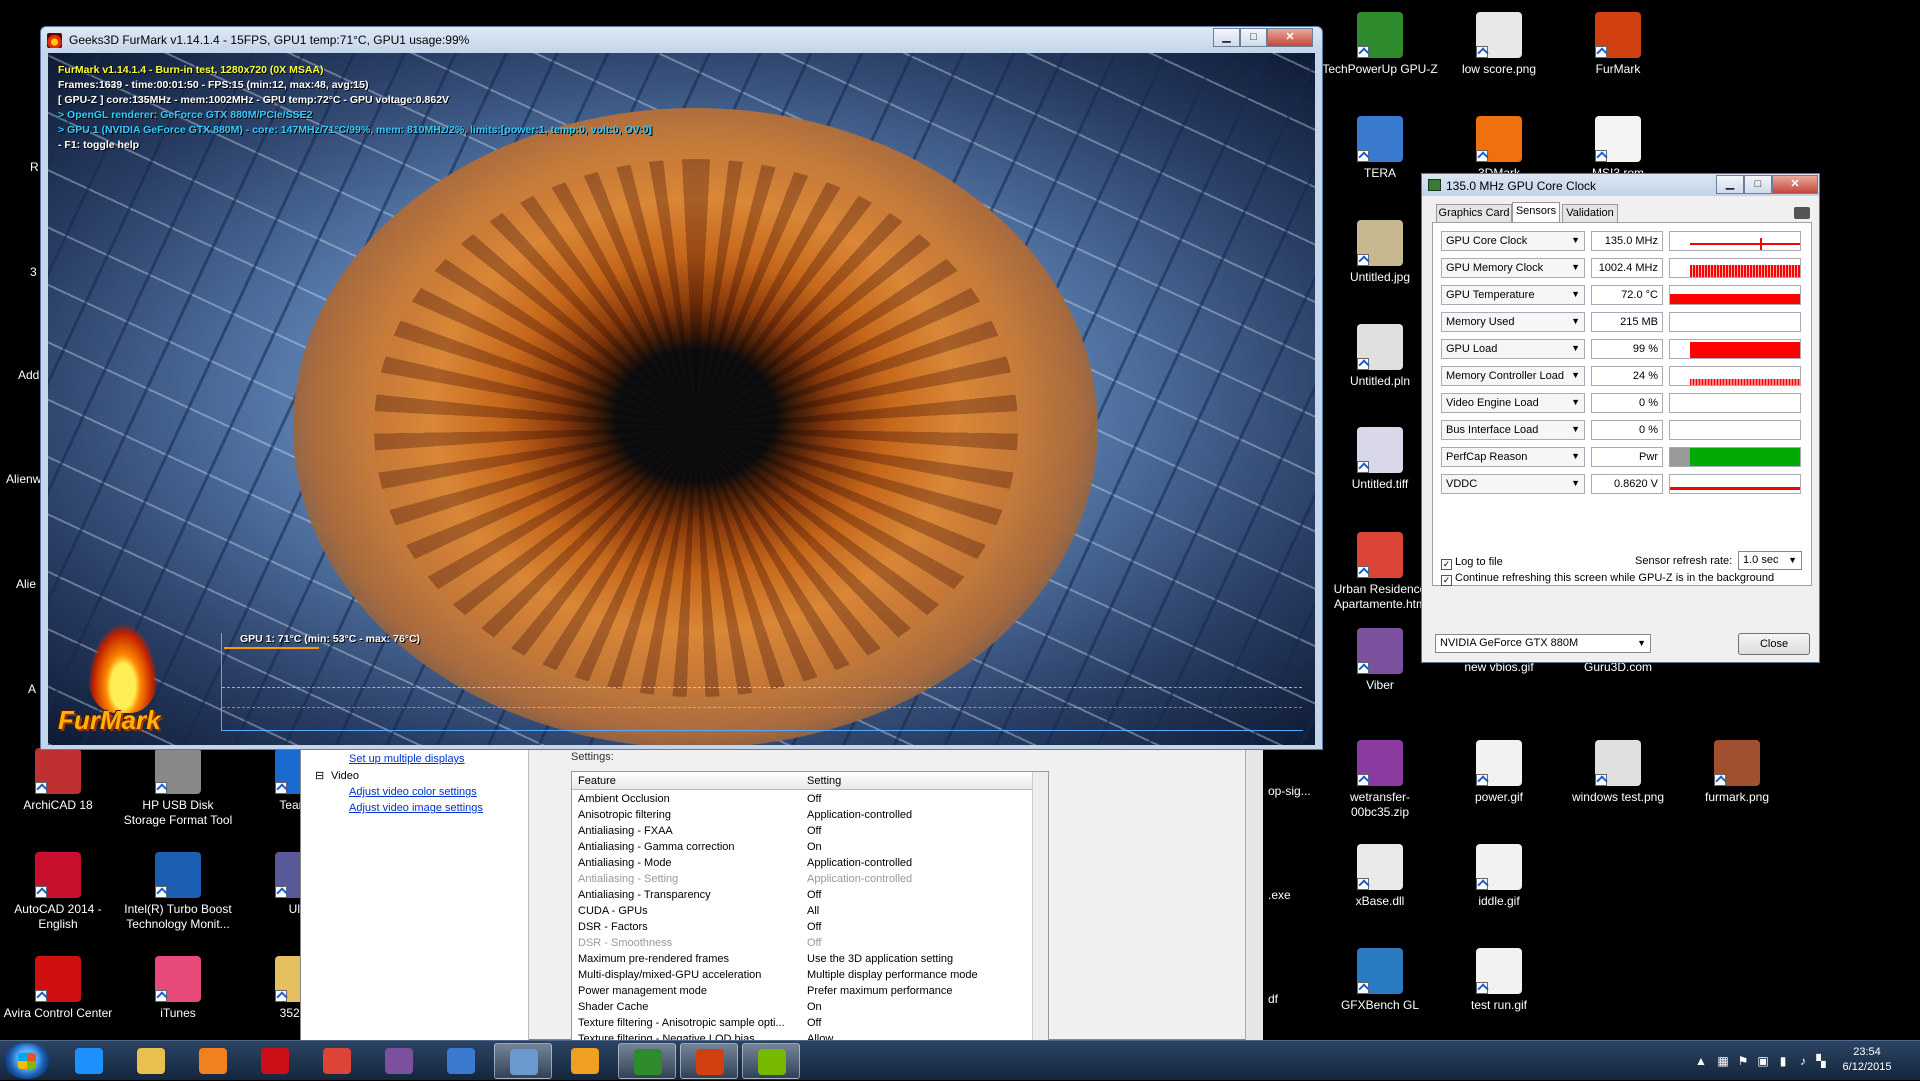 This screenshot has height=1081, width=1920. What do you see at coordinates (27, 1061) in the screenshot?
I see `start-button` at bounding box center [27, 1061].